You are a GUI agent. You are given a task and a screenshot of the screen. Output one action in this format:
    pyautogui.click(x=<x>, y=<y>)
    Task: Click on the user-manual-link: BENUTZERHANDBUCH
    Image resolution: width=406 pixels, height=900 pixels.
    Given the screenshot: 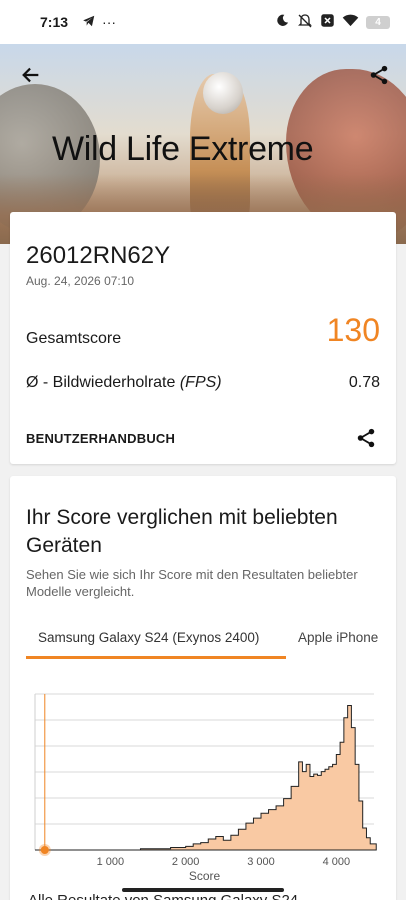 What is the action you would take?
    pyautogui.click(x=100, y=438)
    